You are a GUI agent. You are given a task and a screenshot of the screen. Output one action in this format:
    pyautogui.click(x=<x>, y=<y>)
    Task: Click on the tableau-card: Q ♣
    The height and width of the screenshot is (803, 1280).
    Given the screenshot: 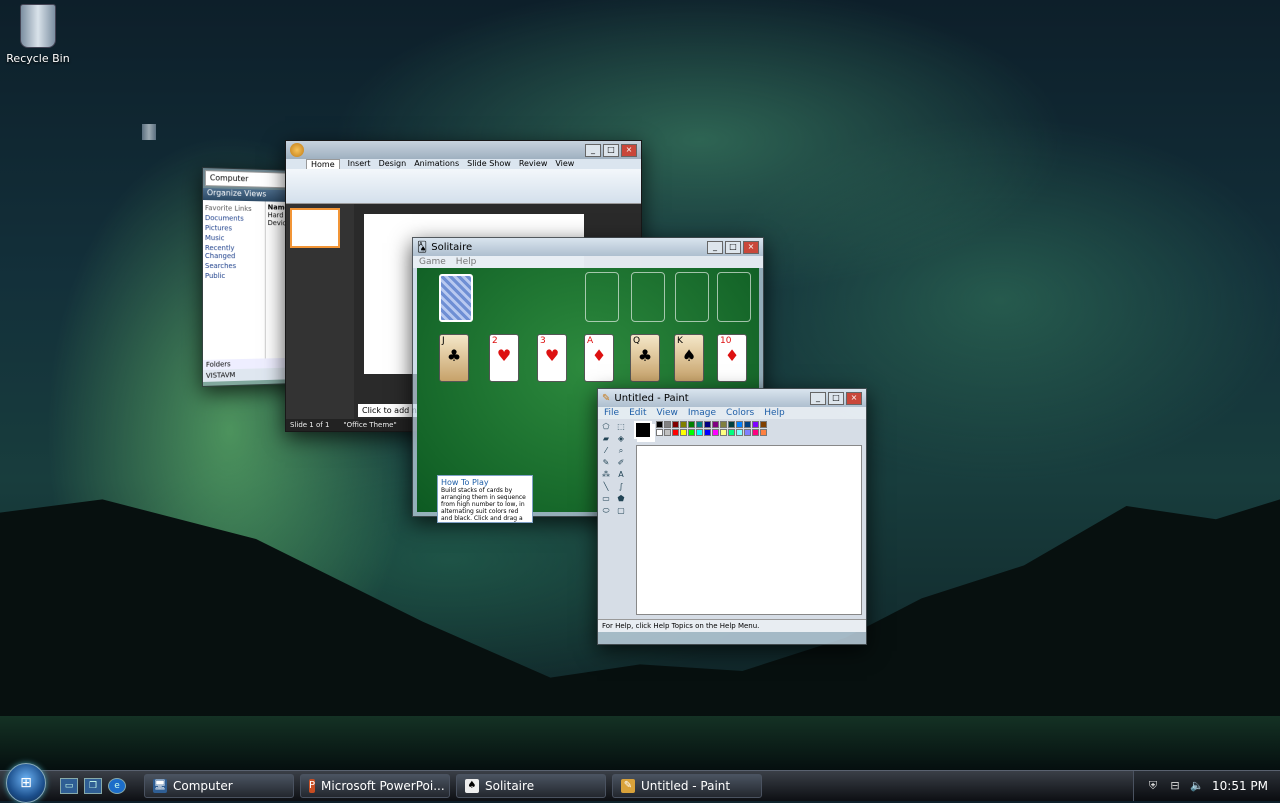 What is the action you would take?
    pyautogui.click(x=645, y=358)
    